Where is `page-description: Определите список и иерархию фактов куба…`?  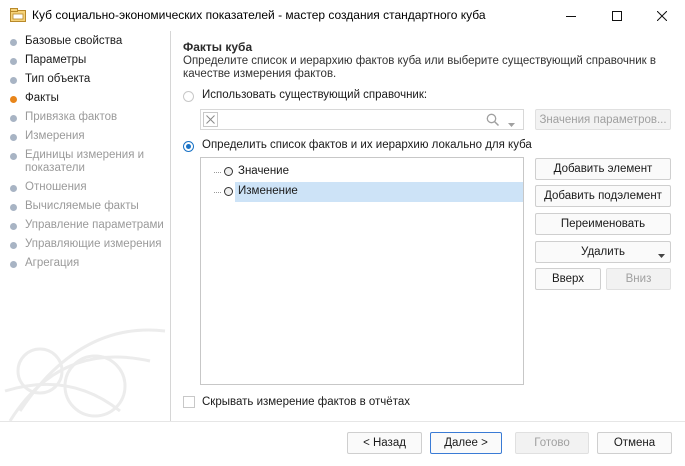 page-description: Определите список и иерархию фактов куба… is located at coordinates (420, 67).